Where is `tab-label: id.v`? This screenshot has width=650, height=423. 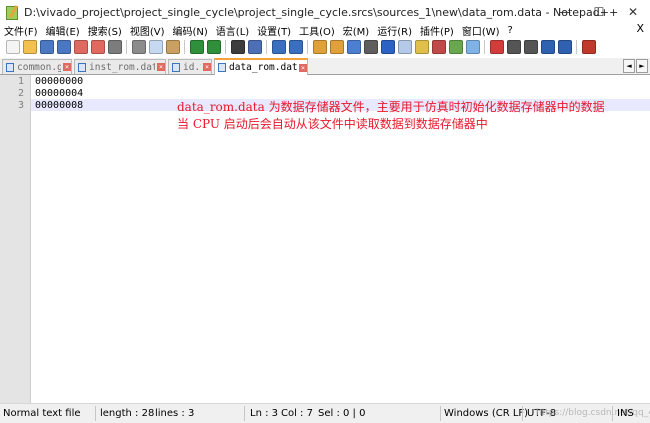
tab-label: id.v is located at coordinates (192, 67).